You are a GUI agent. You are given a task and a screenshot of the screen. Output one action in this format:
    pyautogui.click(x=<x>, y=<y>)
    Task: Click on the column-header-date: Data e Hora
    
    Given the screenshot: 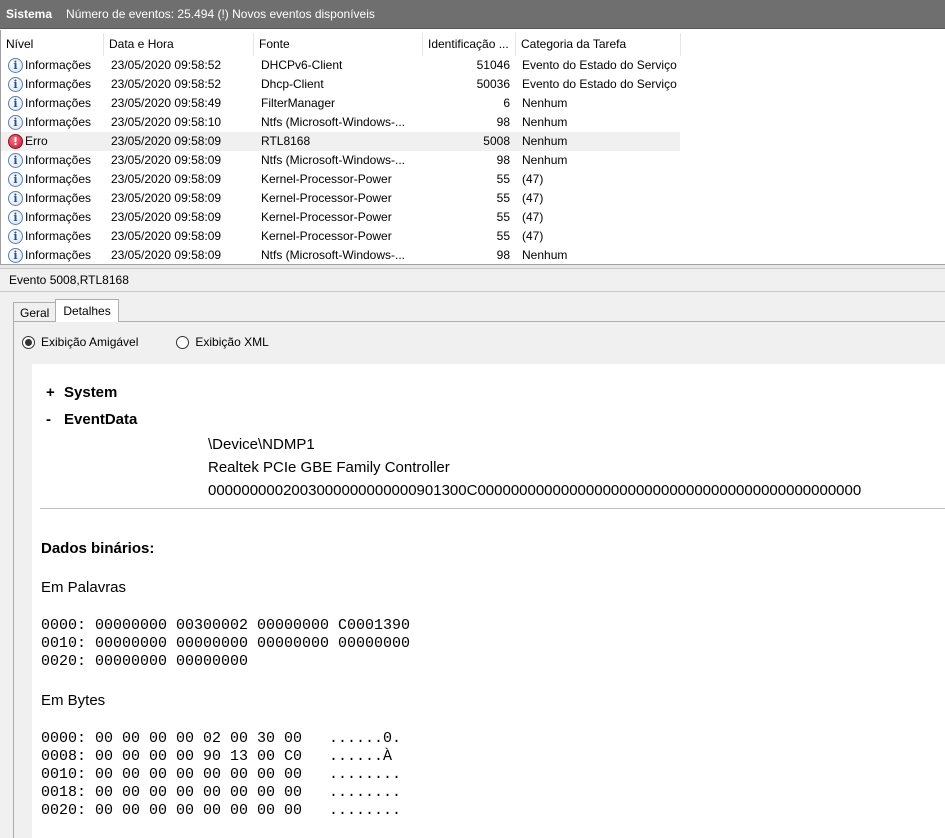 What is the action you would take?
    pyautogui.click(x=179, y=44)
    